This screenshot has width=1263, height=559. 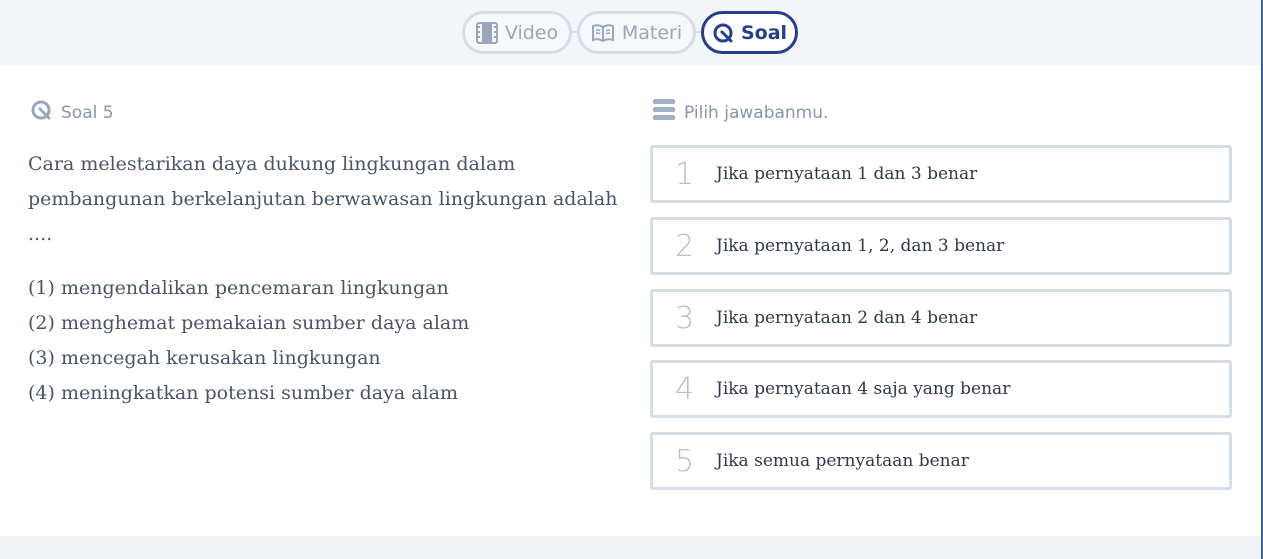 What do you see at coordinates (664, 112) in the screenshot?
I see `list-icon` at bounding box center [664, 112].